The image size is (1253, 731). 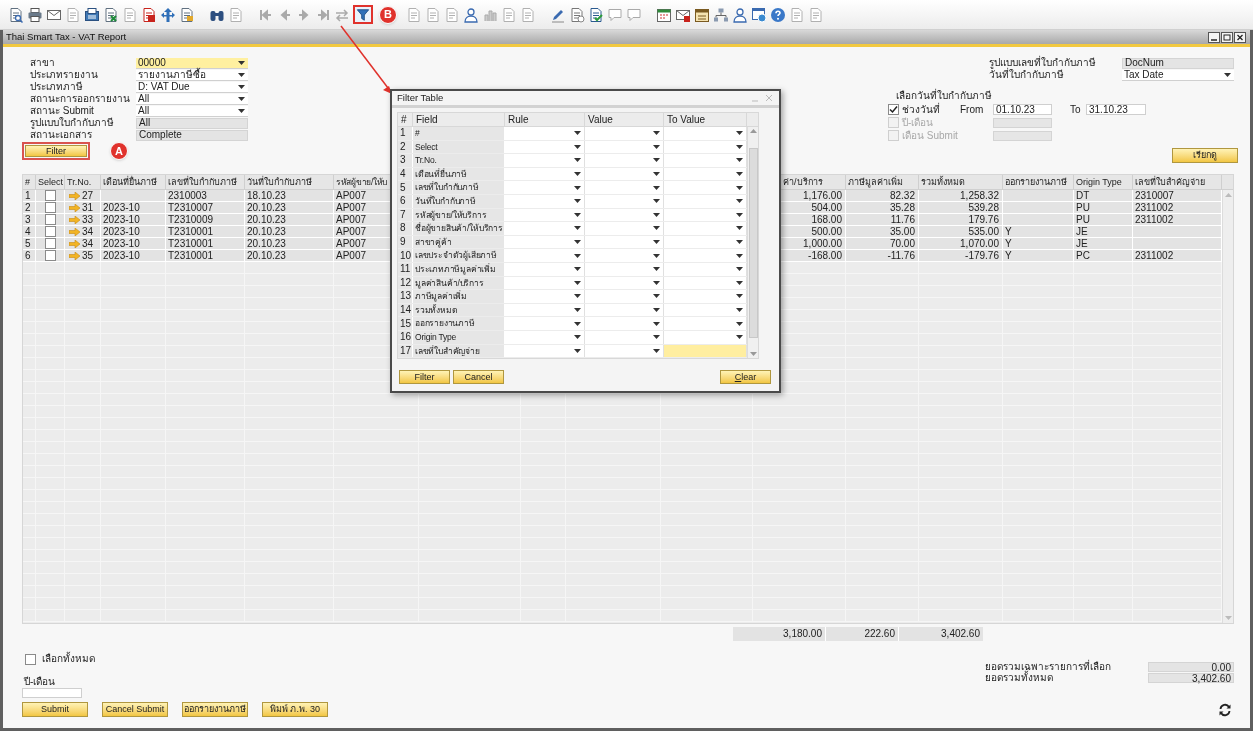 I want to click on table-cell-text: Origin Type, so click(x=435, y=337).